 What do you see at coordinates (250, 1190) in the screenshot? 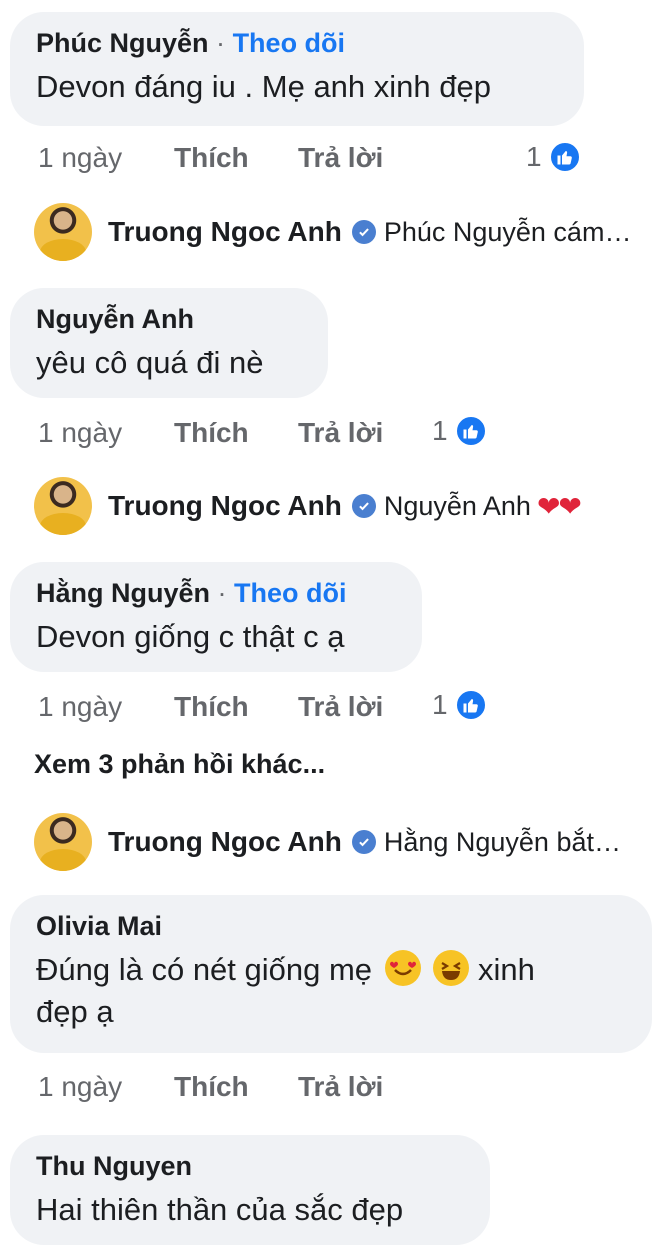
I see `comment-bubble: Thu Nguyen Hai thiên thần của sắc đẹp` at bounding box center [250, 1190].